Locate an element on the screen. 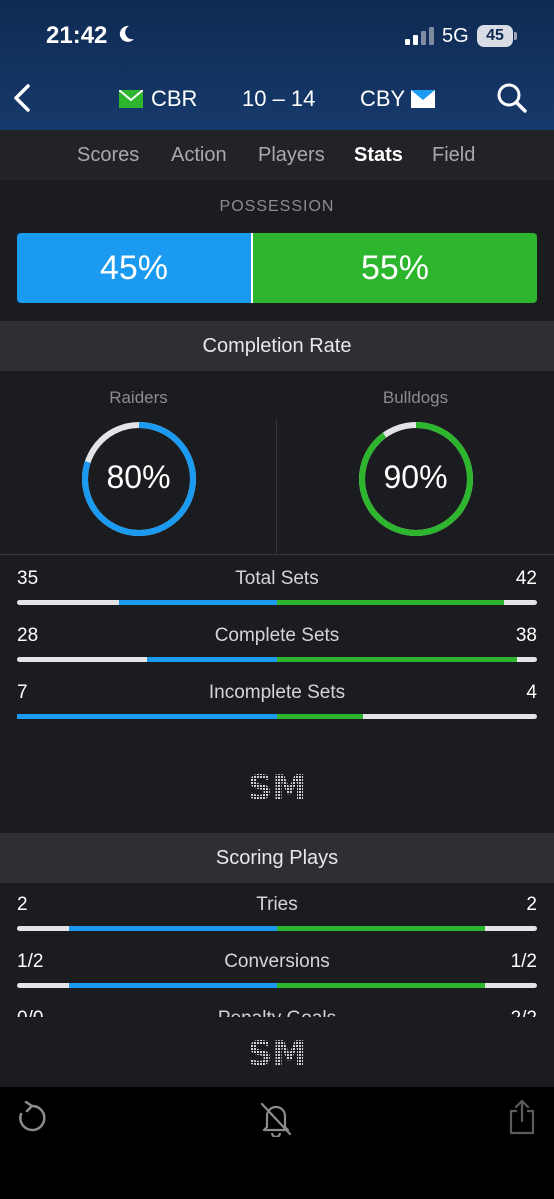  stat-label: Total Sets is located at coordinates (277, 578).